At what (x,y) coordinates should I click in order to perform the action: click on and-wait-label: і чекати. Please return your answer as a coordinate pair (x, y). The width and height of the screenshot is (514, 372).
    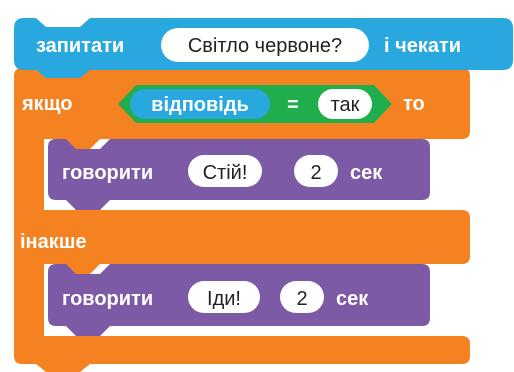
    Looking at the image, I should click on (422, 46).